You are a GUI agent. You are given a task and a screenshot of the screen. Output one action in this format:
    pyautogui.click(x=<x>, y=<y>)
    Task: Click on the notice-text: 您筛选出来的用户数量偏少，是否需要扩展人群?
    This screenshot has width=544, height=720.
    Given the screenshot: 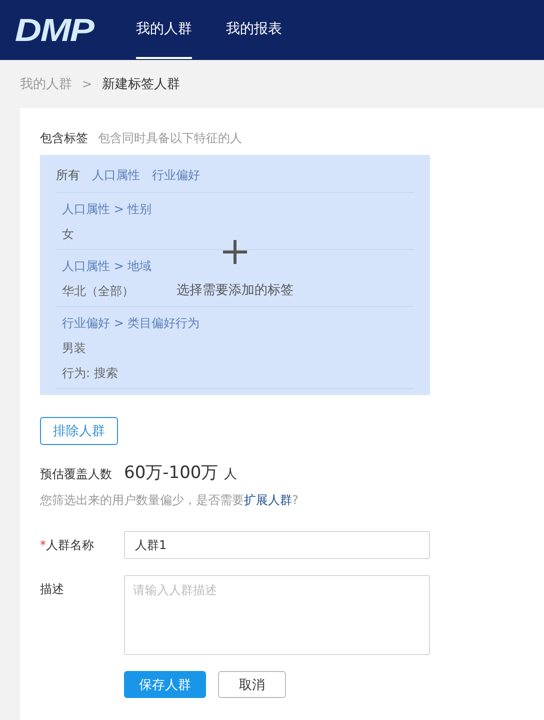 What is the action you would take?
    pyautogui.click(x=170, y=500)
    